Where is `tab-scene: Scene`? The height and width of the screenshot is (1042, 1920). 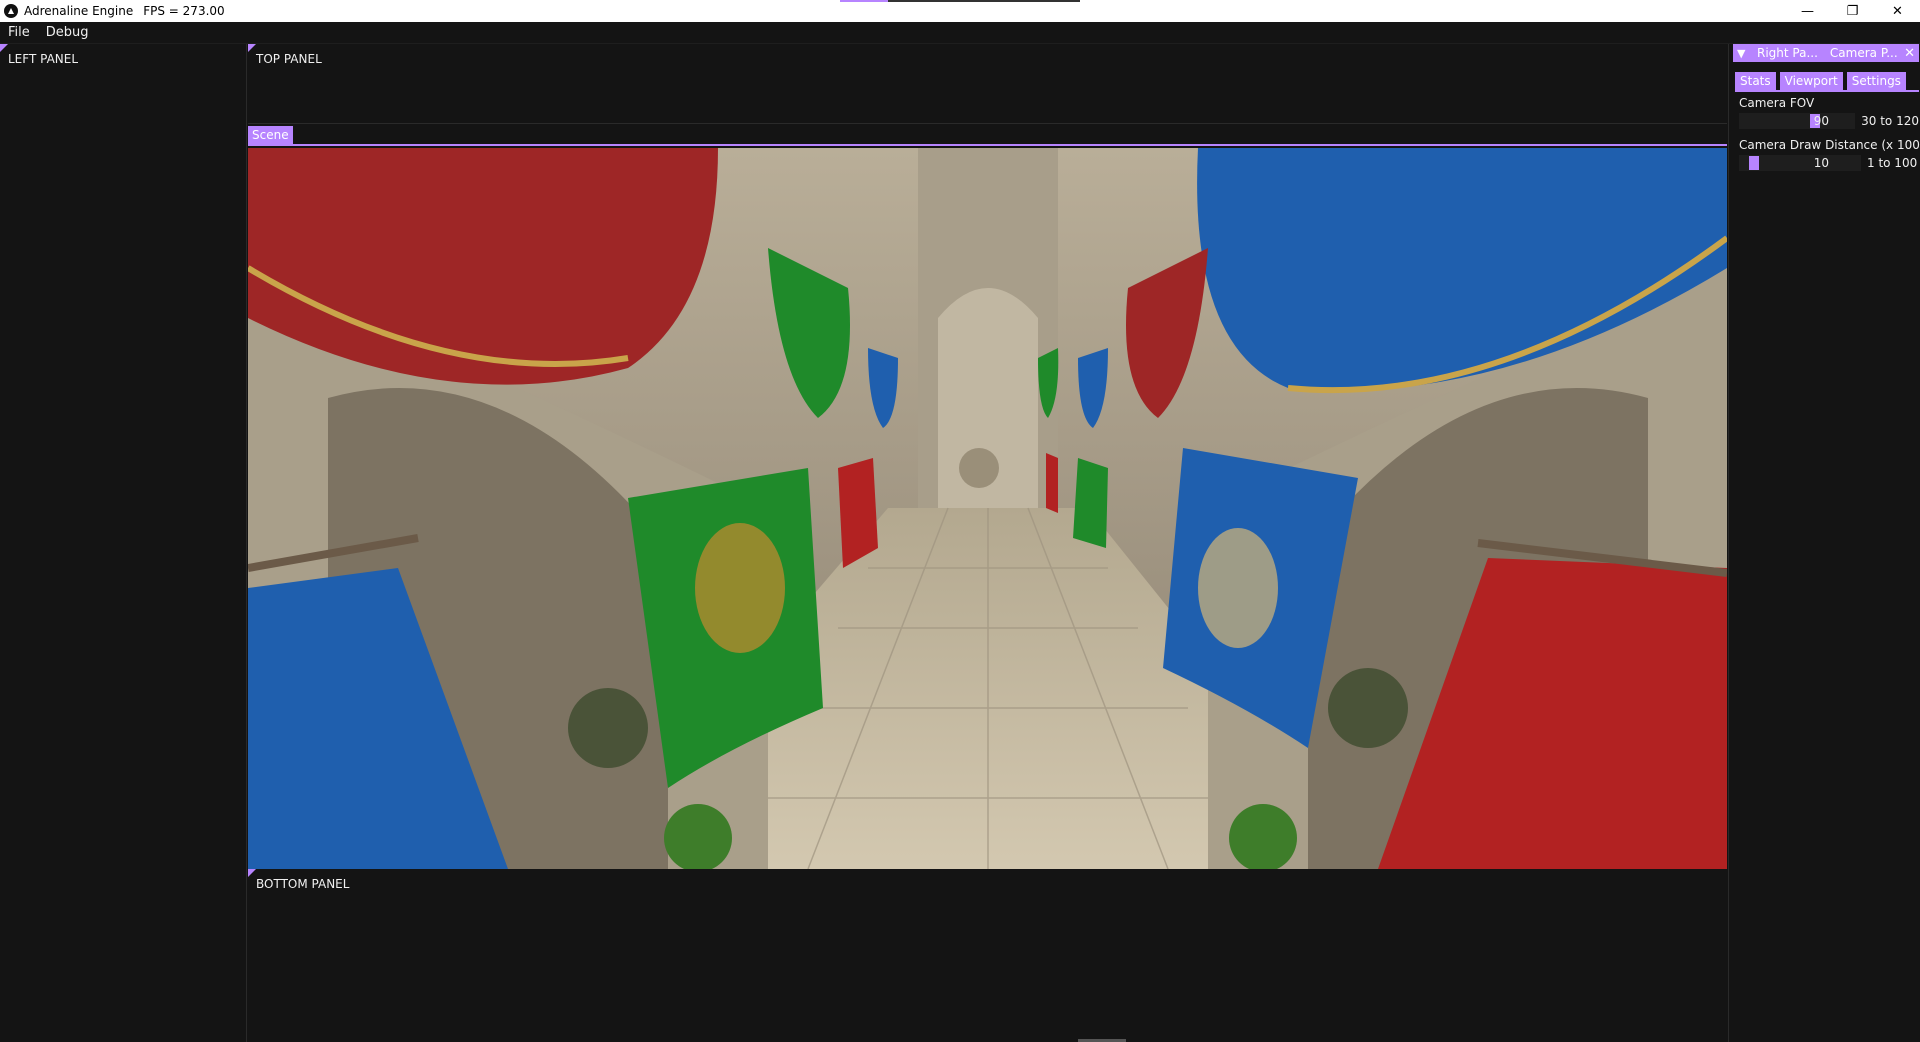
tab-scene: Scene is located at coordinates (270, 135).